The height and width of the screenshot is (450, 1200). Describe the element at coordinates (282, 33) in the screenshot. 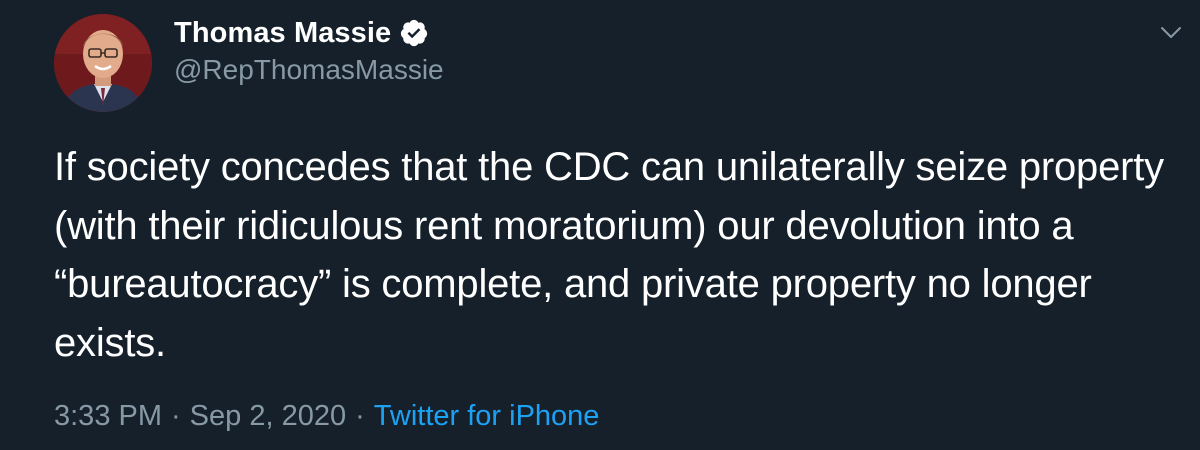

I see `display-name: Thomas Massie` at that location.